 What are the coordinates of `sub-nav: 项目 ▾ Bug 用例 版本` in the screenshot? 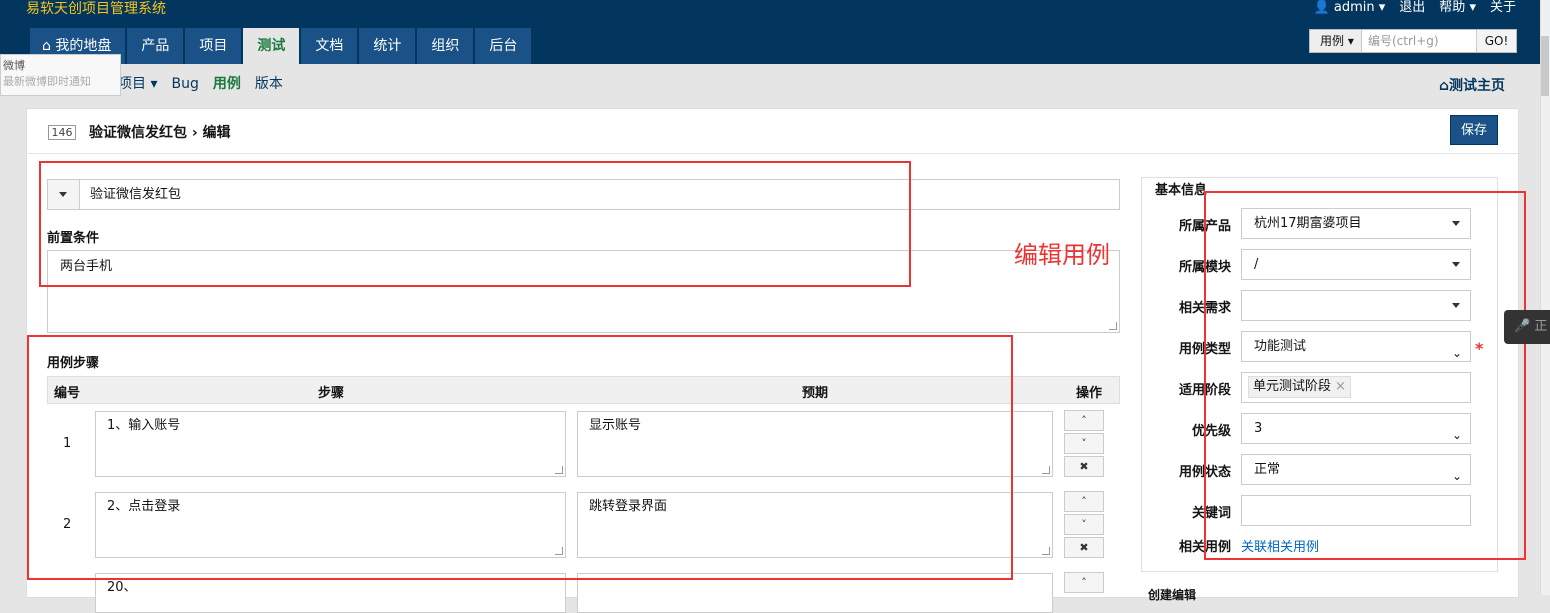 It's located at (200, 84).